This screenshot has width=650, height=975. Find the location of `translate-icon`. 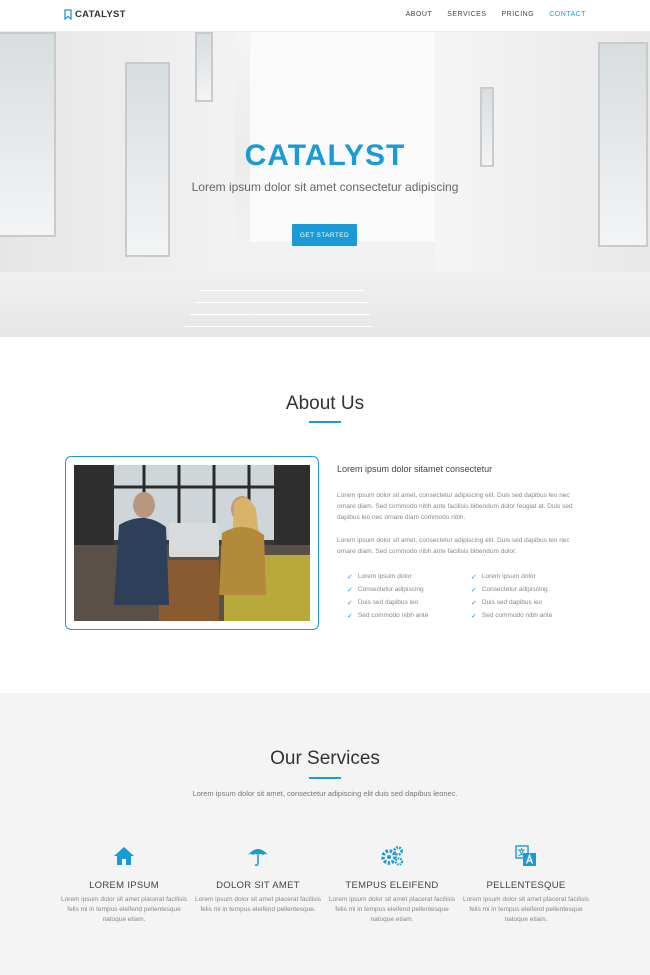

translate-icon is located at coordinates (525, 855).